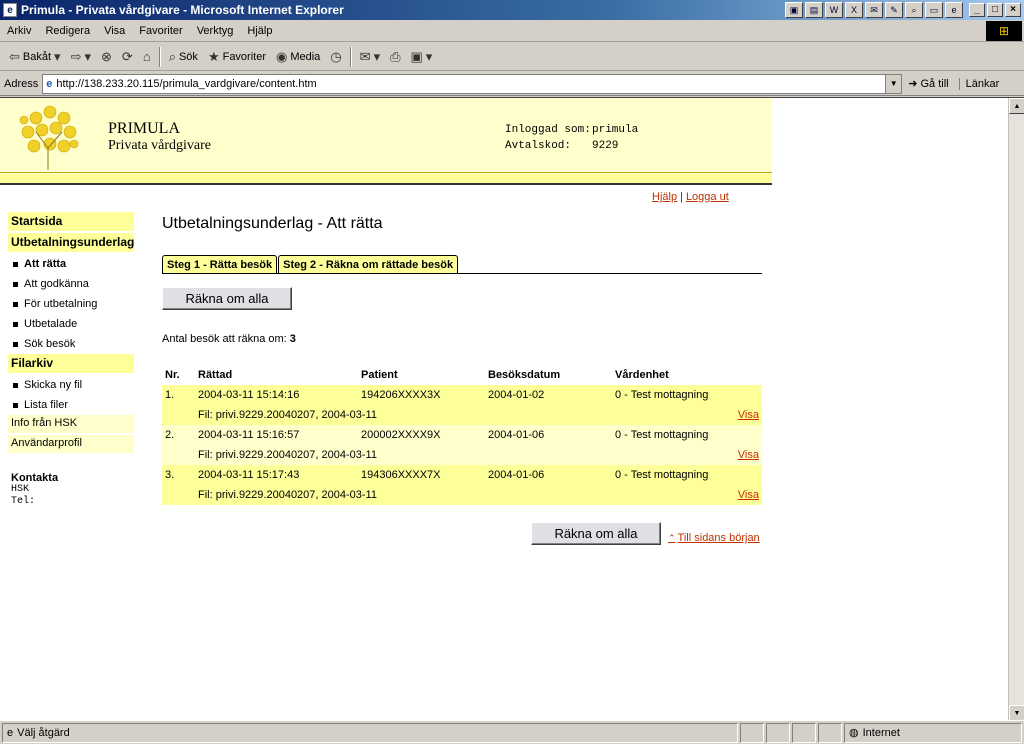 This screenshot has height=744, width=1024. What do you see at coordinates (977, 10) in the screenshot?
I see `minimize-button: _` at bounding box center [977, 10].